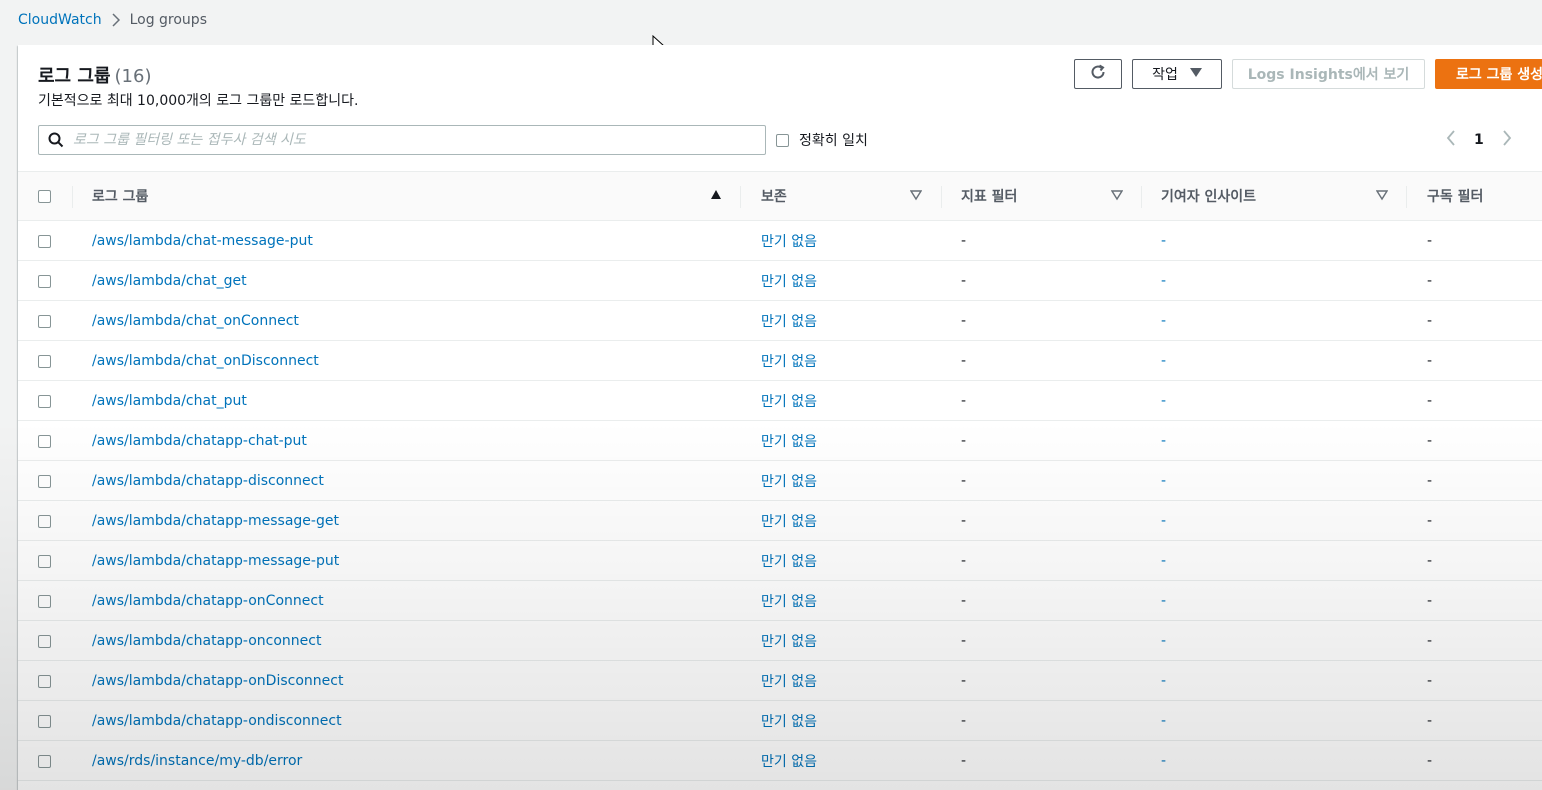 This screenshot has width=1542, height=790. What do you see at coordinates (74, 76) in the screenshot?
I see `page-title-text: 로그 그룹` at bounding box center [74, 76].